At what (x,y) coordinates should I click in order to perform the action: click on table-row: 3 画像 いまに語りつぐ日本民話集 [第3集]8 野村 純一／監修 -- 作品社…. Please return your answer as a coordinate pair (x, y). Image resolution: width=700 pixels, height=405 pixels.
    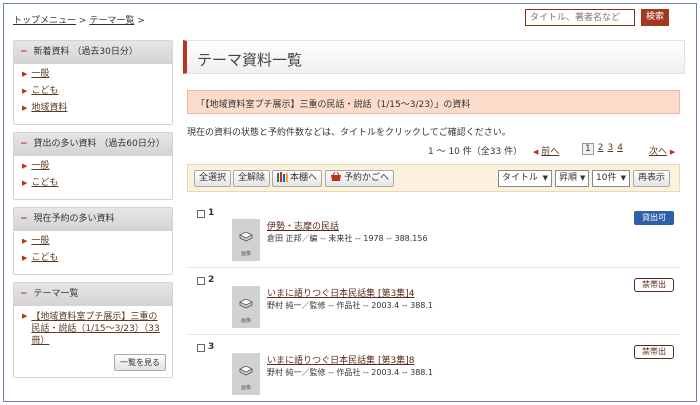
    Looking at the image, I should click on (433, 368).